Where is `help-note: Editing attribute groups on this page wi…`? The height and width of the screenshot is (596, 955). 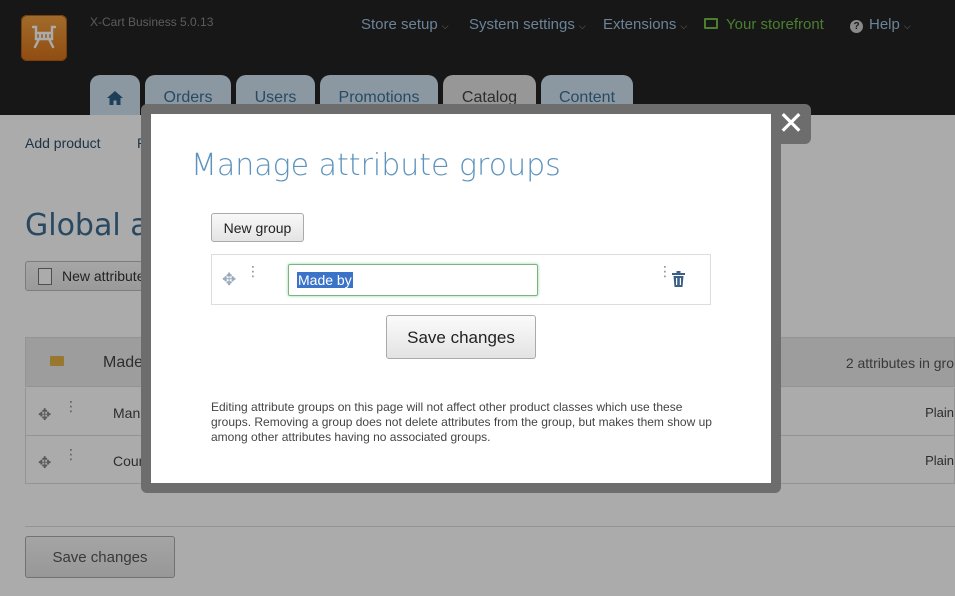
help-note: Editing attribute groups on this page wi… is located at coordinates (461, 422).